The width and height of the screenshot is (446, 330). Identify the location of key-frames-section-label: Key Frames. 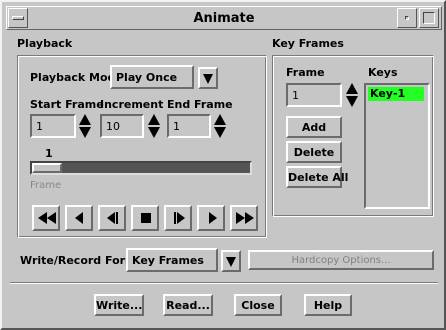
(308, 43).